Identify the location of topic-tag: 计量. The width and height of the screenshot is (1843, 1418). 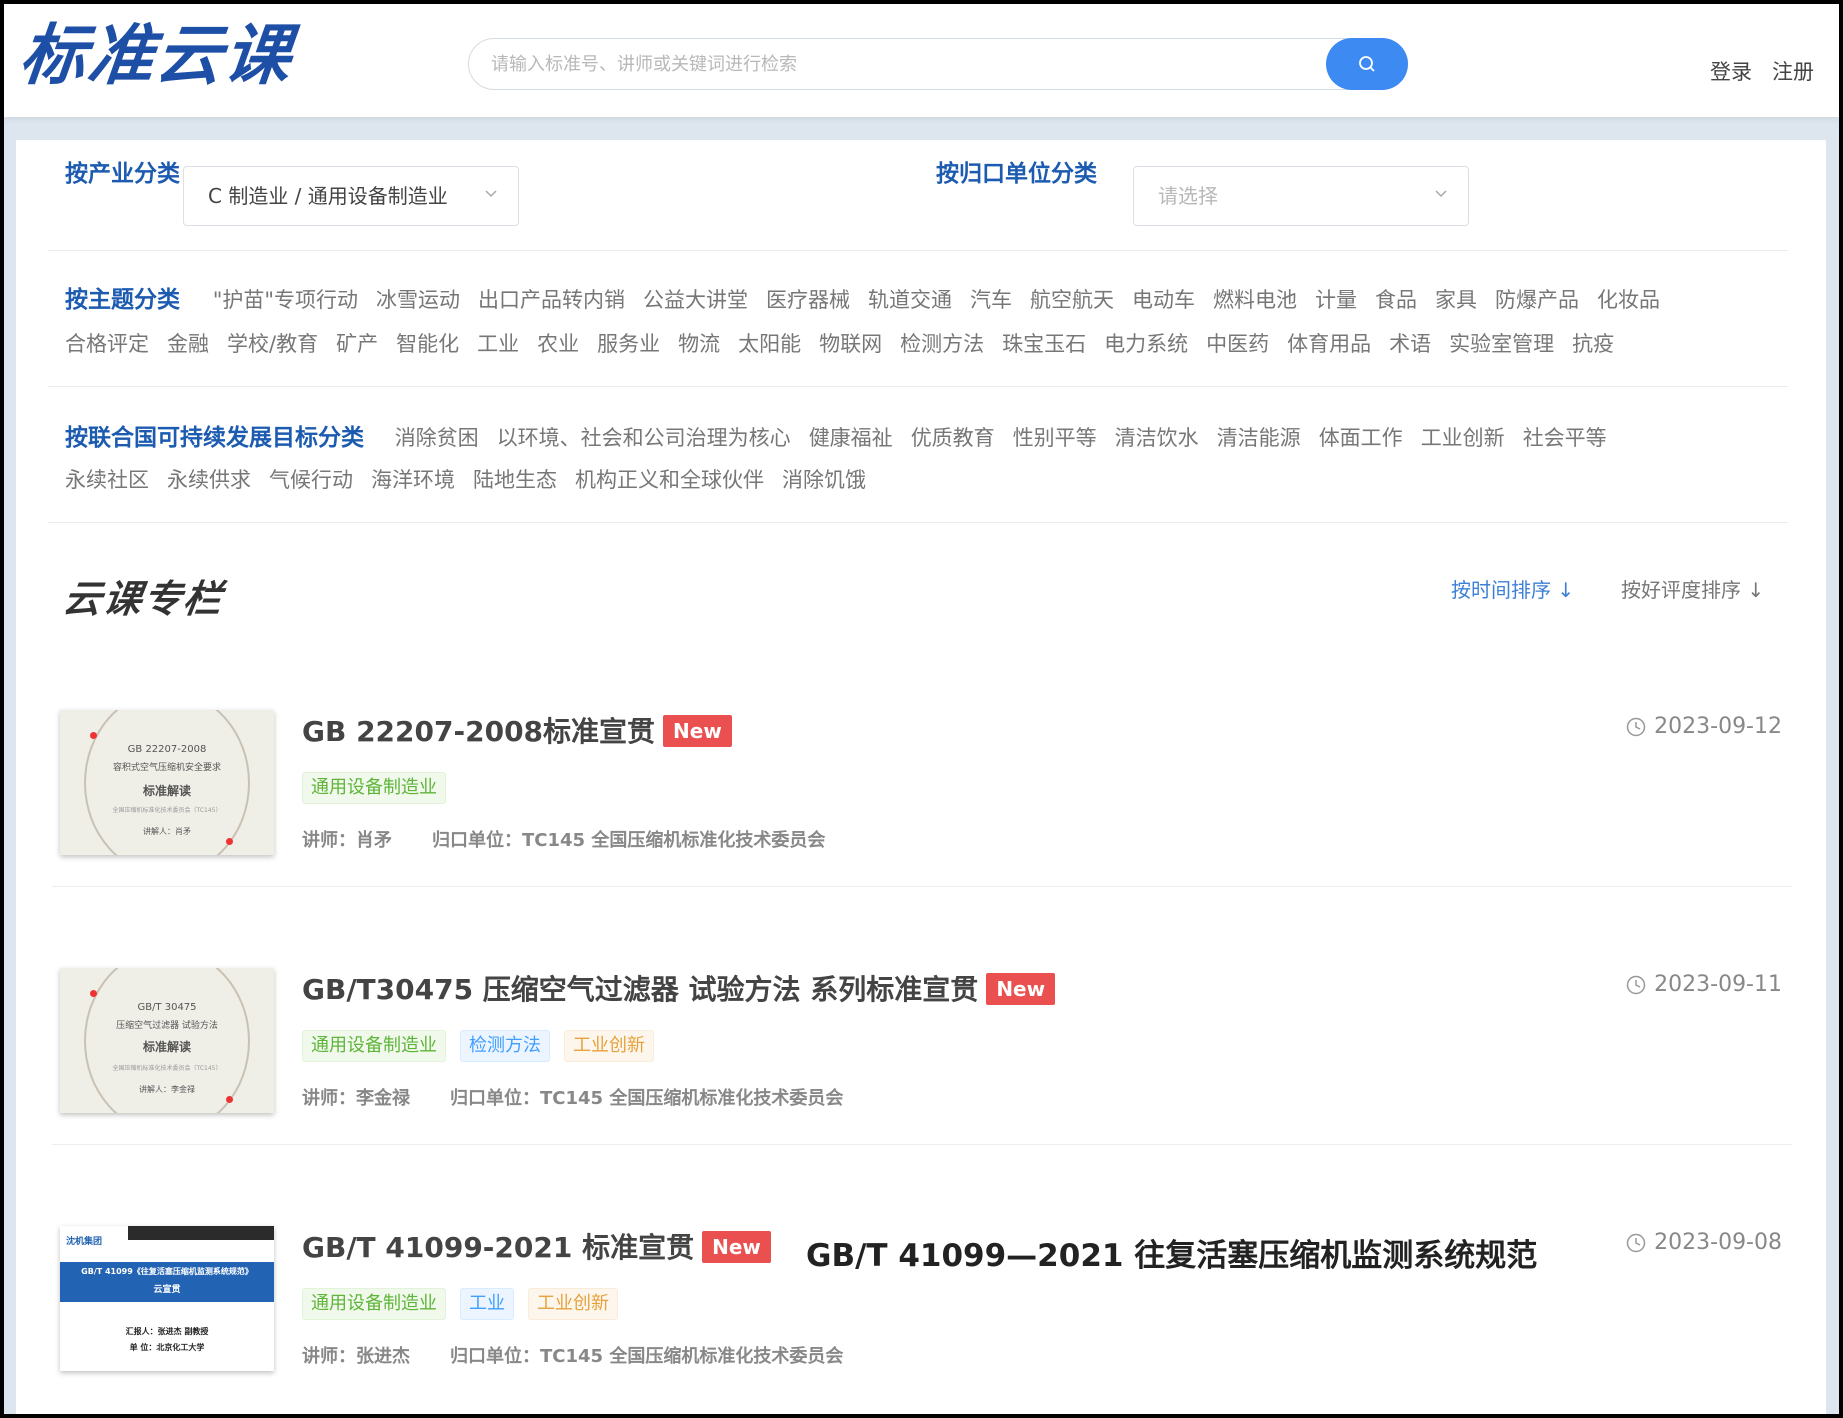
(1336, 299).